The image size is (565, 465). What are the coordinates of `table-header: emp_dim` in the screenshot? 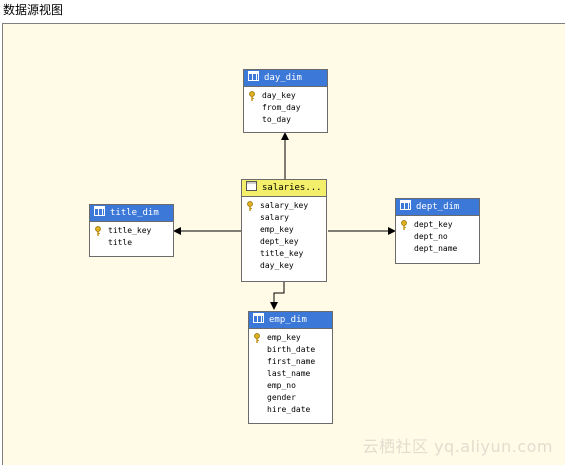 It's located at (290, 320).